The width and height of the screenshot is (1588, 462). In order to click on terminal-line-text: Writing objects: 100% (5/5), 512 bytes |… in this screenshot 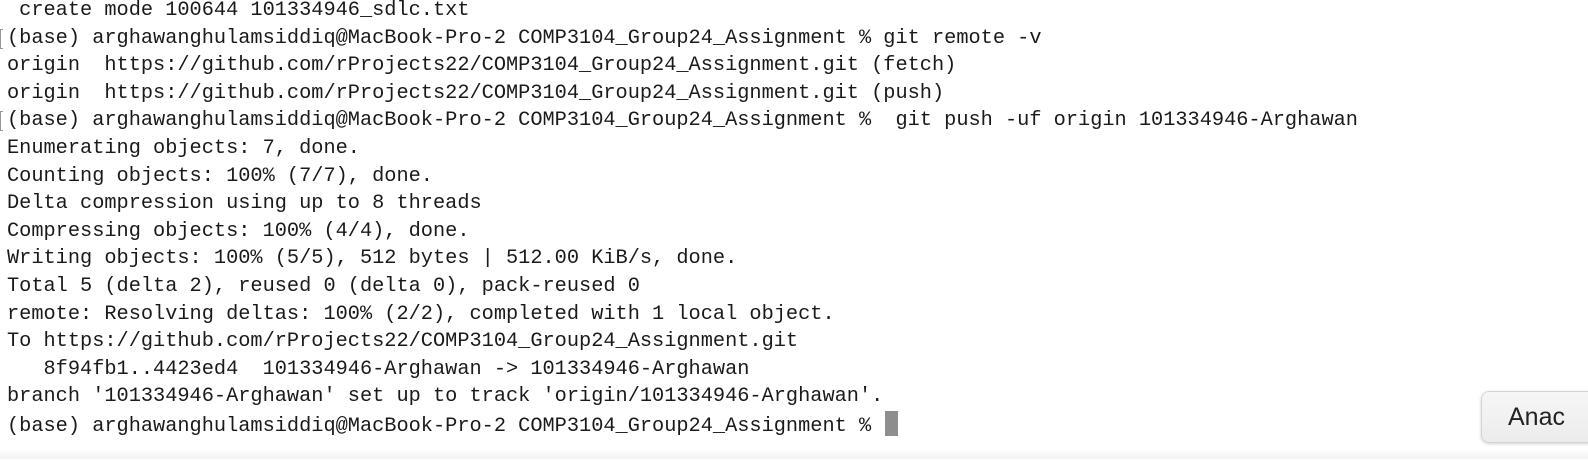, I will do `click(372, 259)`.